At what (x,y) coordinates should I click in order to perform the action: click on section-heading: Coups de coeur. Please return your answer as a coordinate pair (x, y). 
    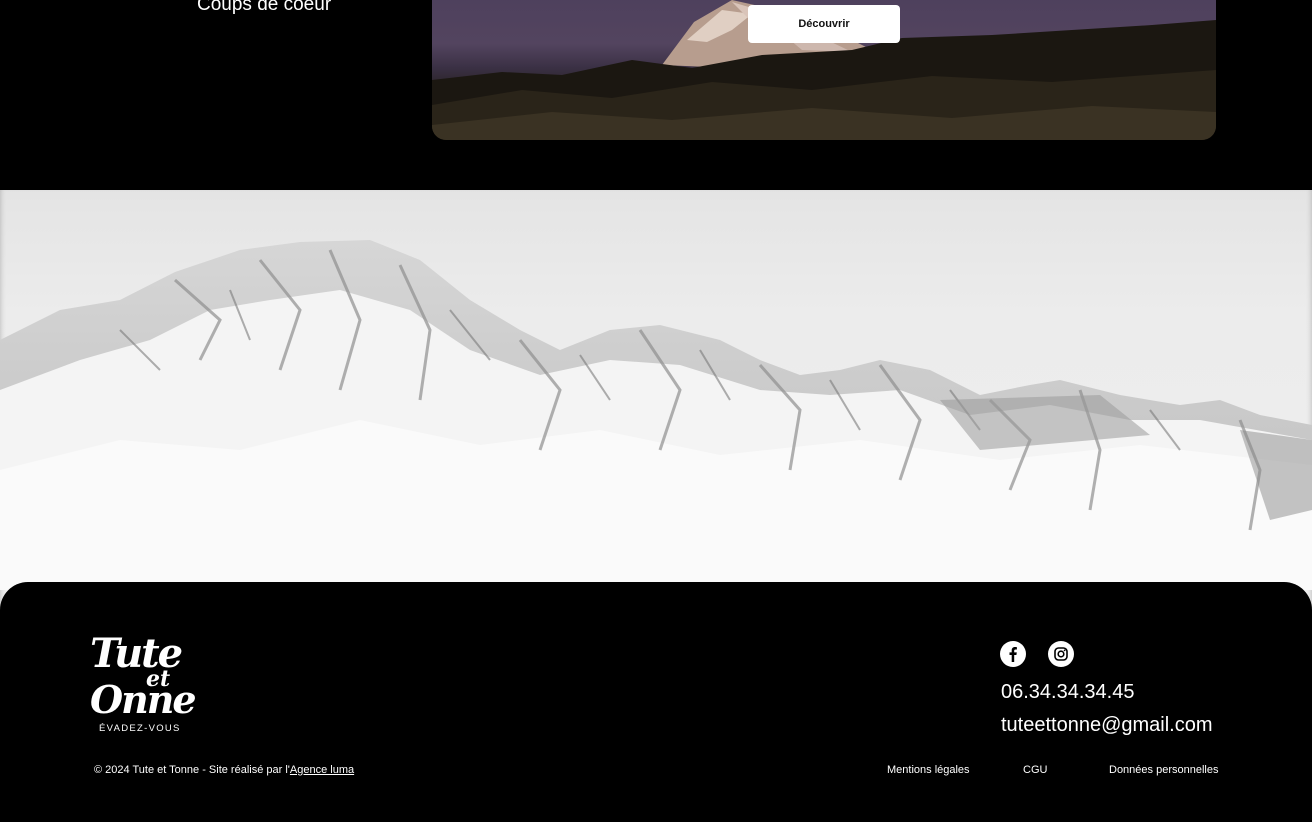
    Looking at the image, I should click on (264, 7).